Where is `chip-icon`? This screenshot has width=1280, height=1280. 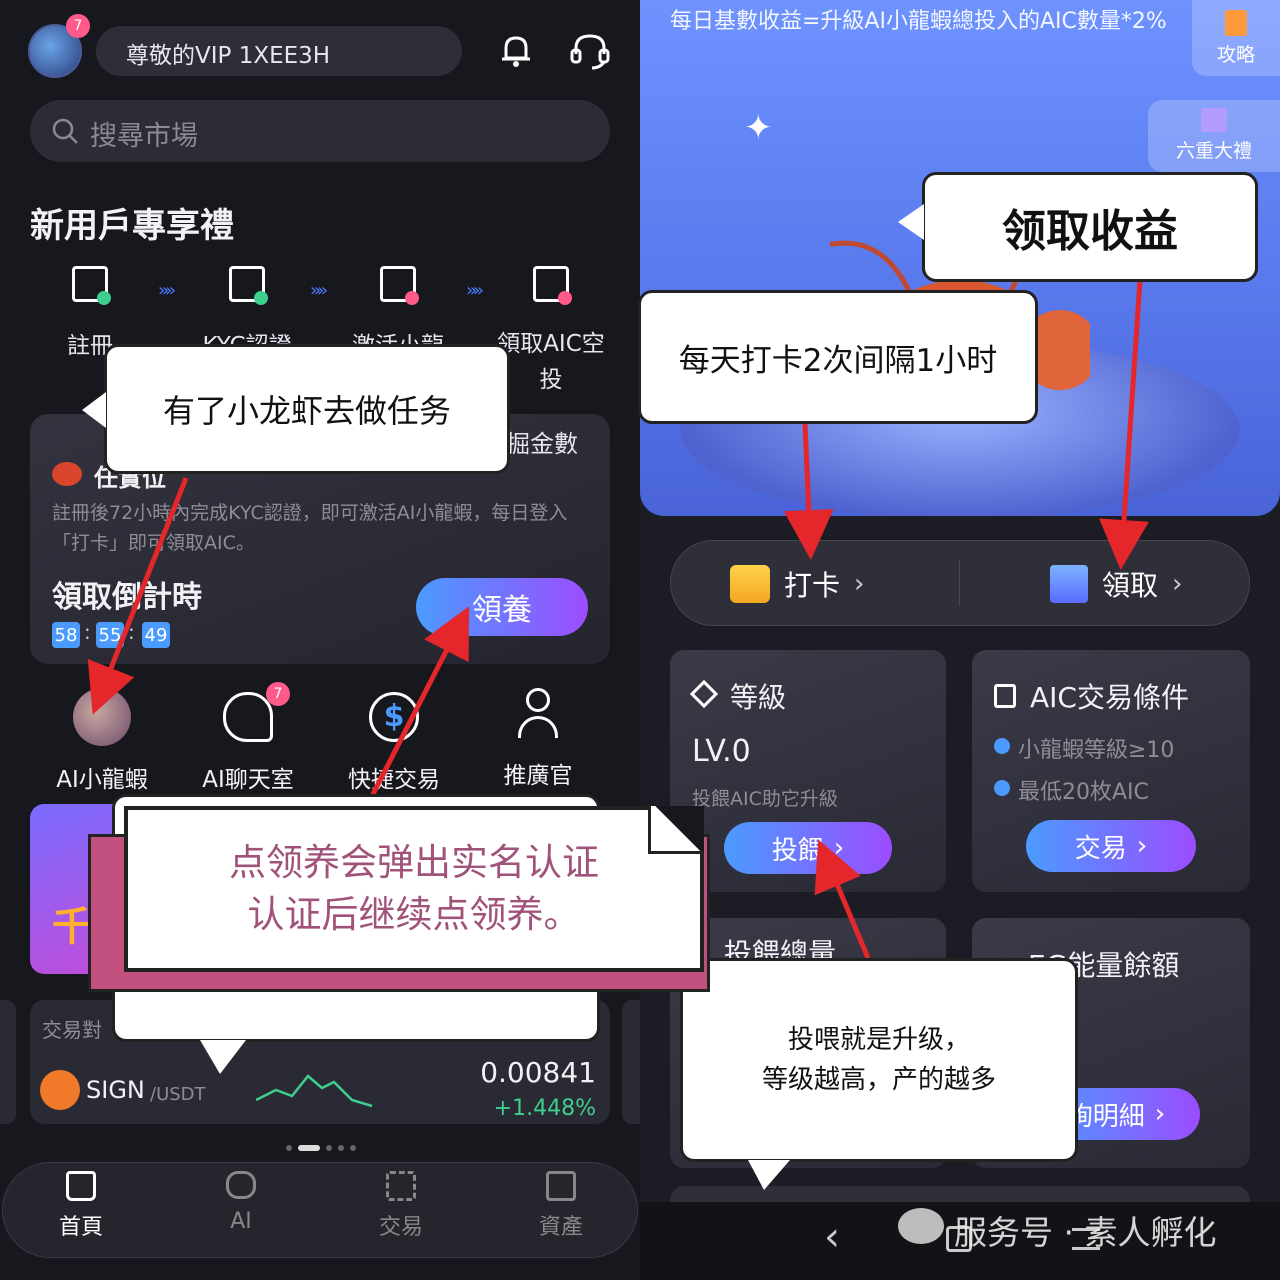 chip-icon is located at coordinates (399, 285).